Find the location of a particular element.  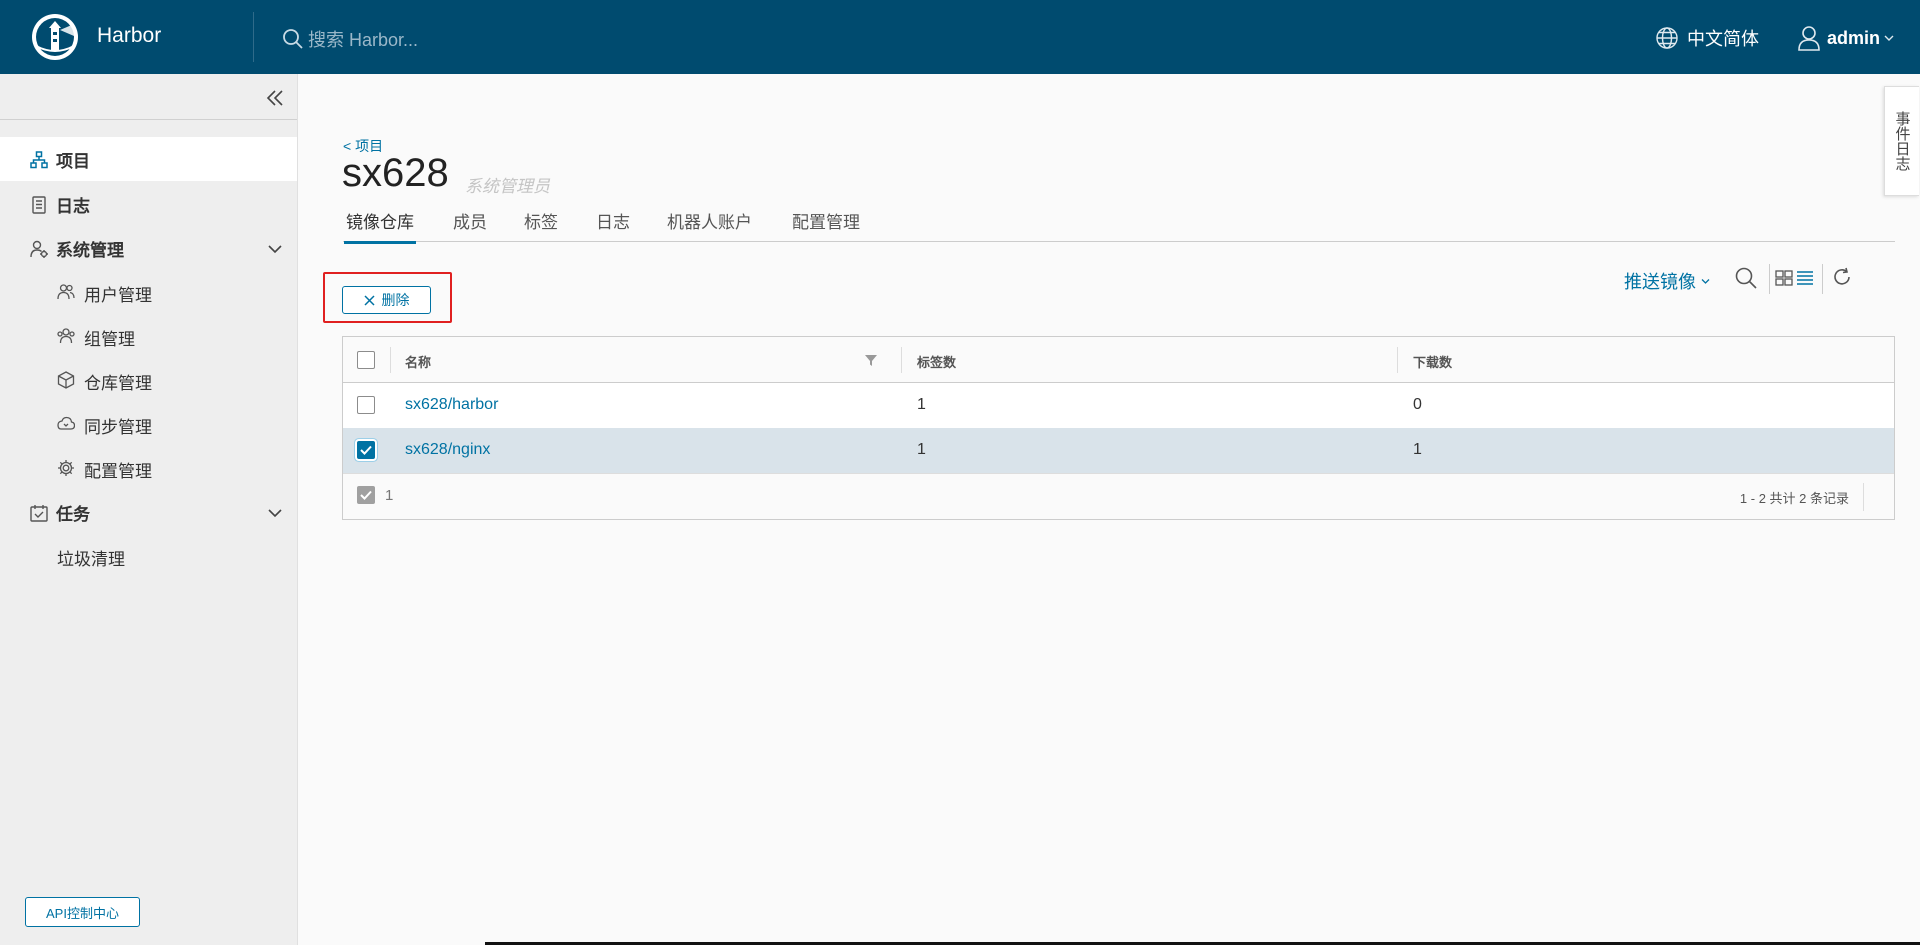

project-role: 系统管理员 is located at coordinates (507, 186).